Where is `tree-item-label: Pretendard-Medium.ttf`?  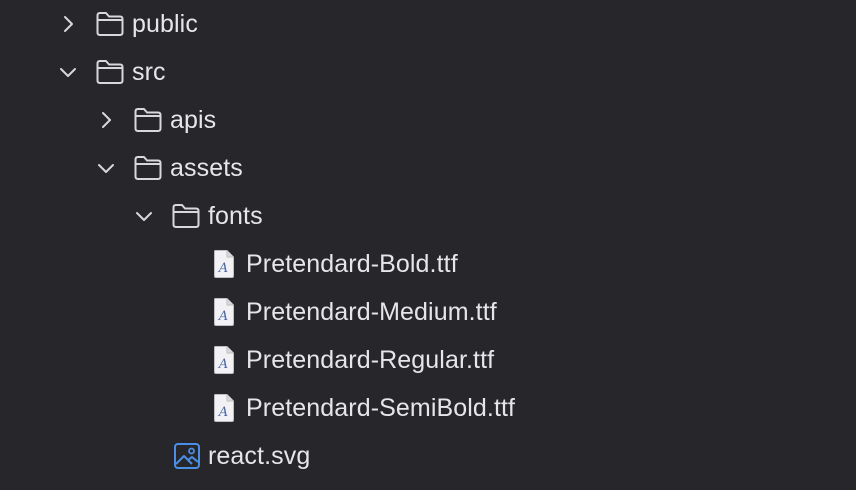
tree-item-label: Pretendard-Medium.ttf is located at coordinates (371, 312).